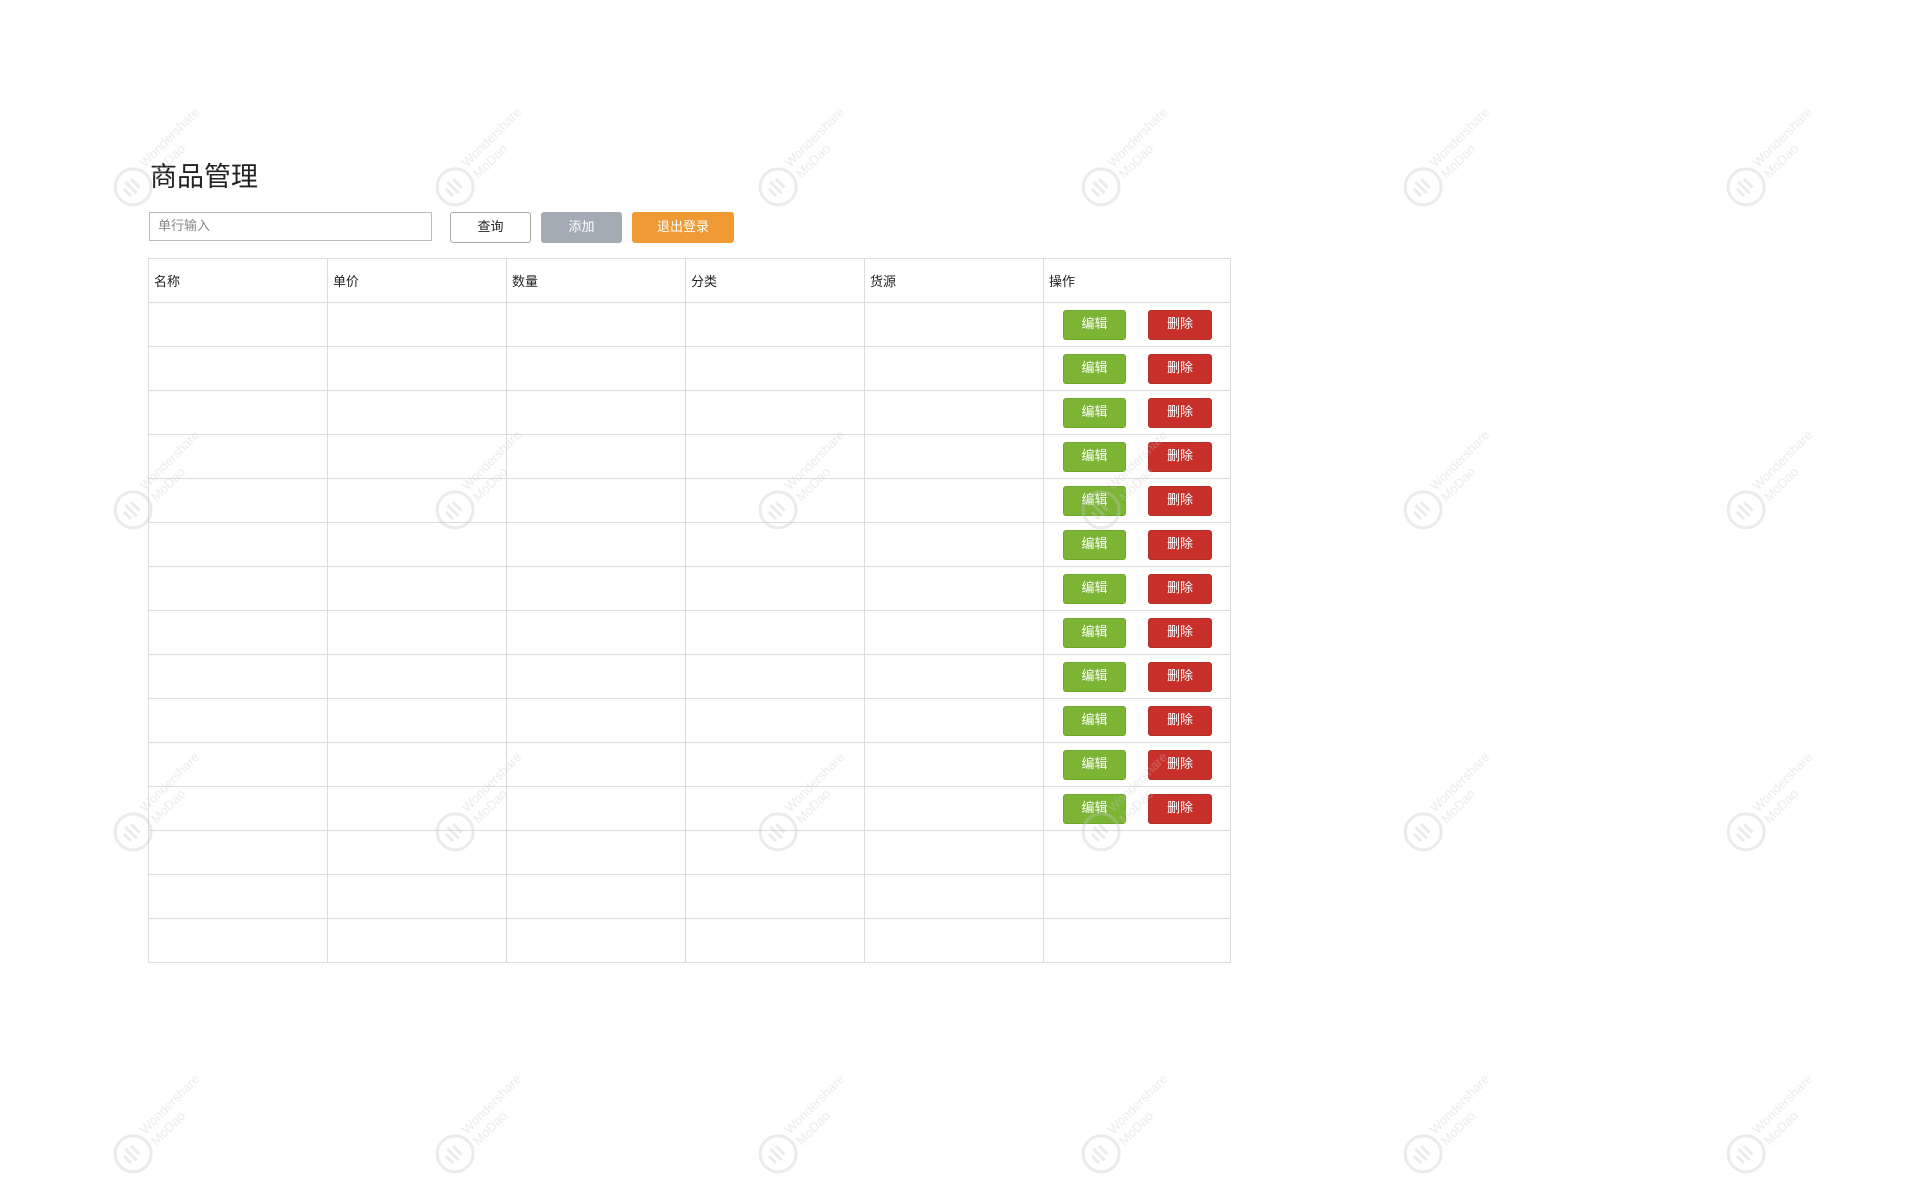 The height and width of the screenshot is (1182, 1920). What do you see at coordinates (689, 896) in the screenshot?
I see `table-row` at bounding box center [689, 896].